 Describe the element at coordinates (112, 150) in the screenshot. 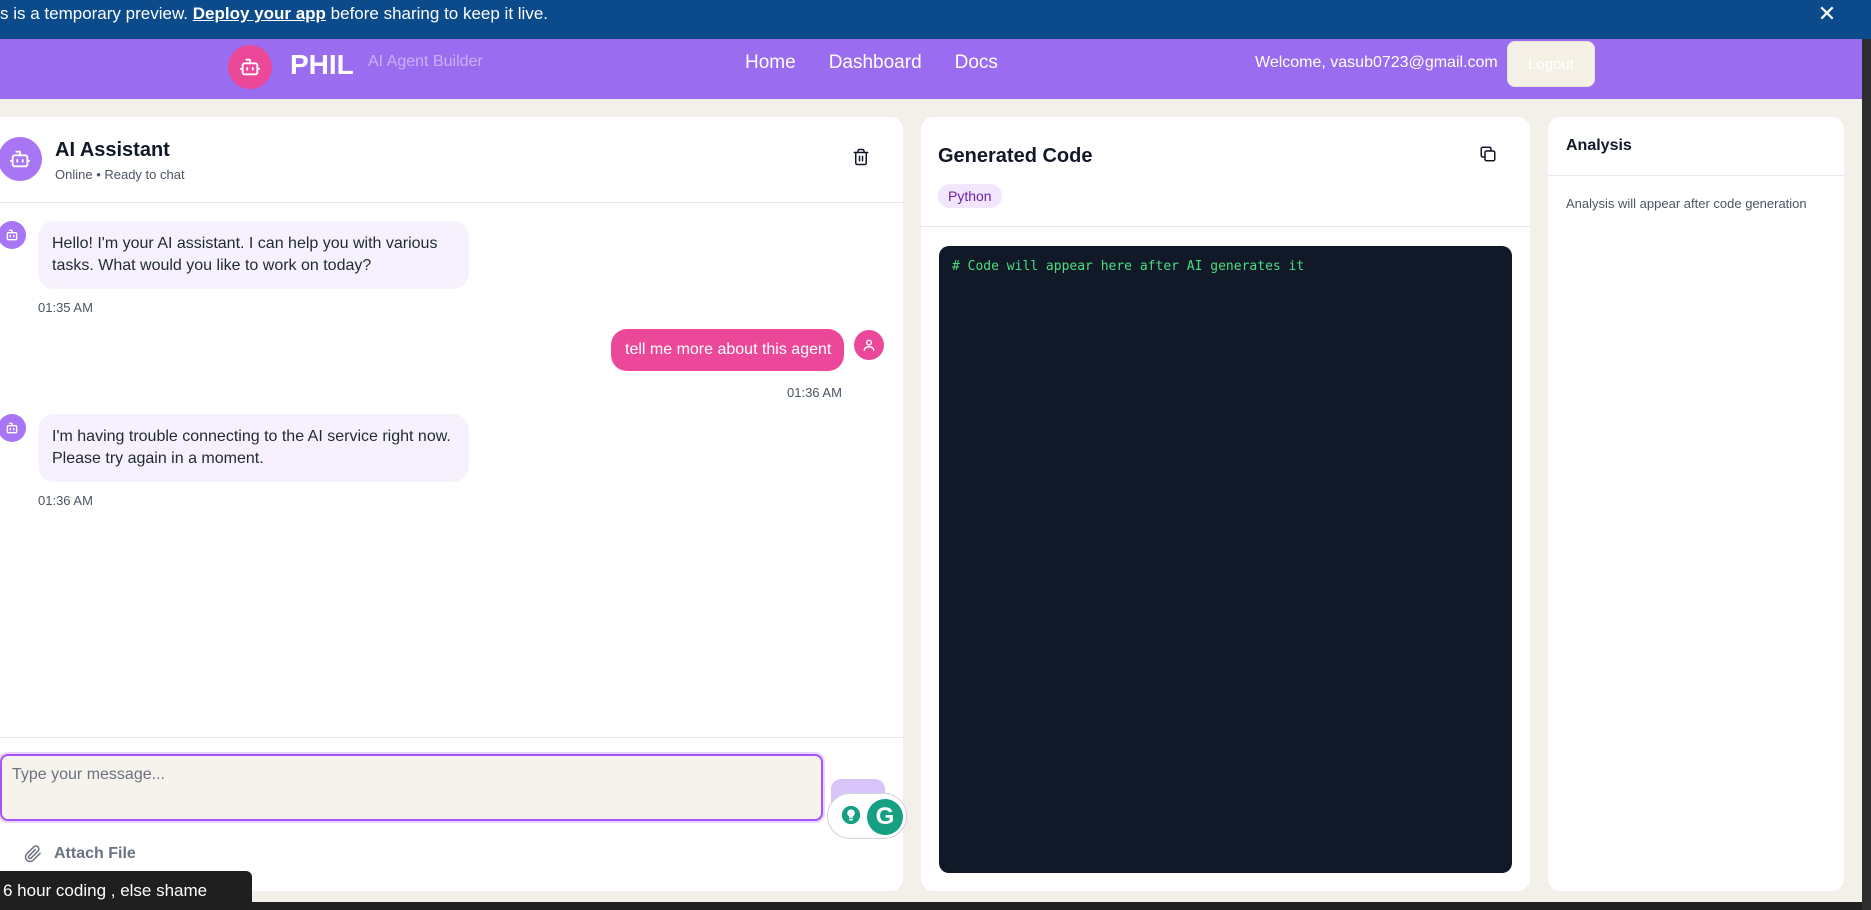

I see `chat-title: AI Assistant` at that location.